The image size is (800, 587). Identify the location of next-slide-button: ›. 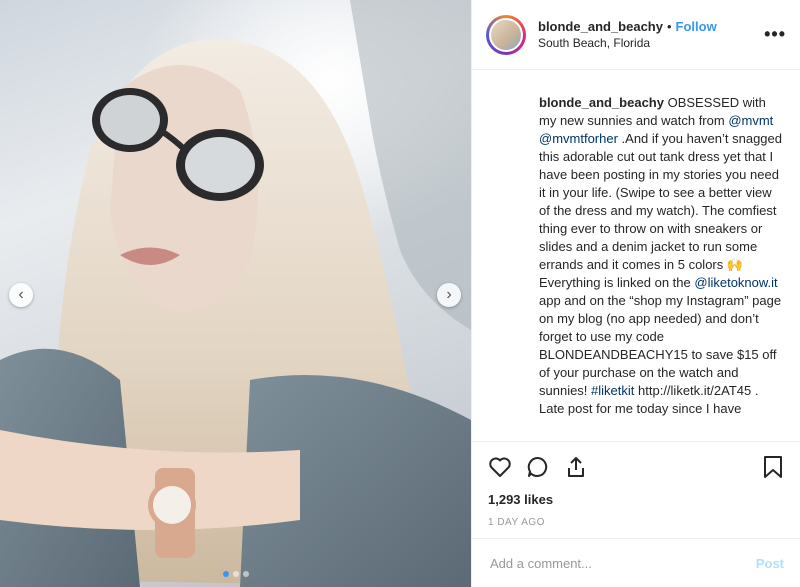
(449, 295).